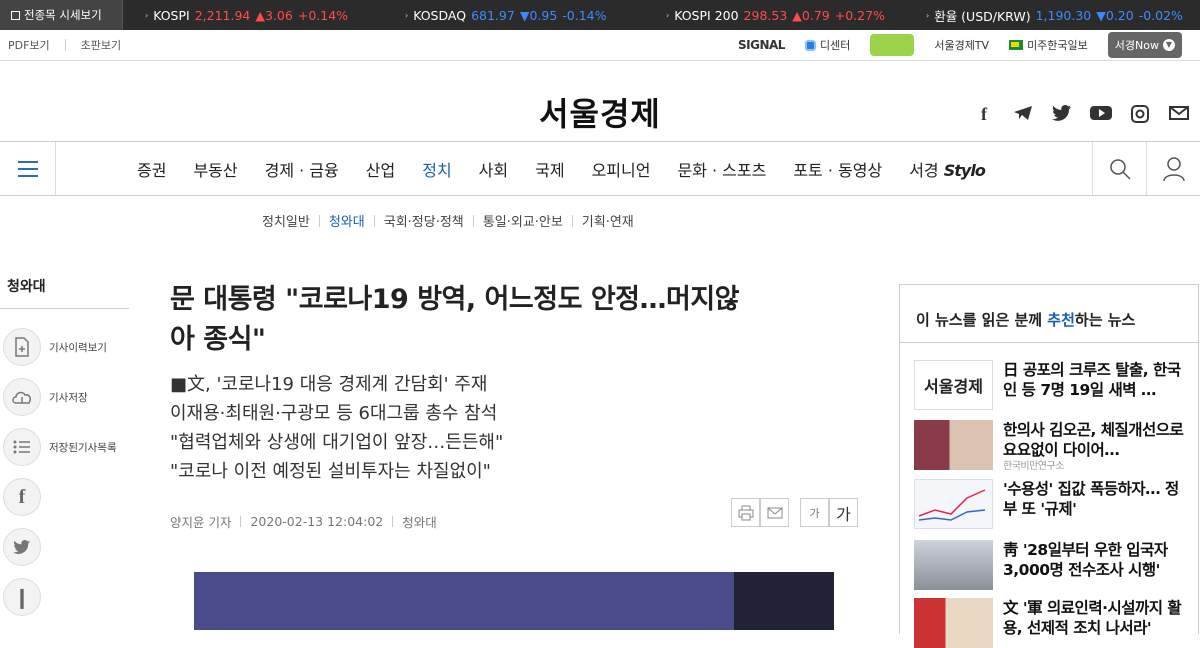 The image size is (1200, 648). What do you see at coordinates (1179, 114) in the screenshot?
I see `mail-icon` at bounding box center [1179, 114].